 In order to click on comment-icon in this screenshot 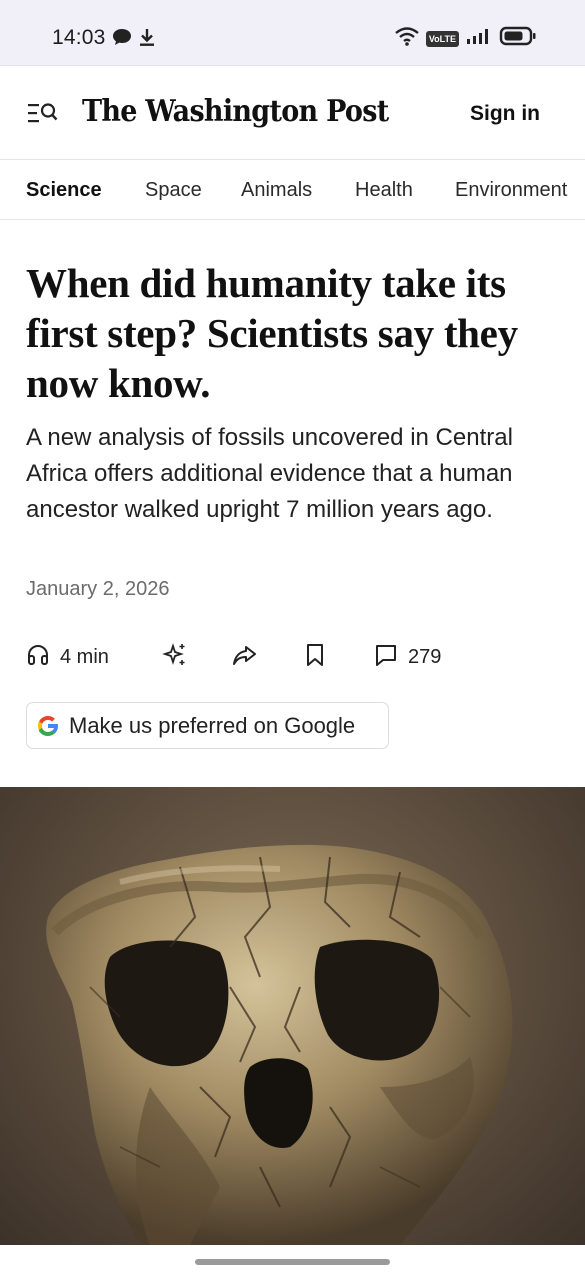, I will do `click(386, 657)`.